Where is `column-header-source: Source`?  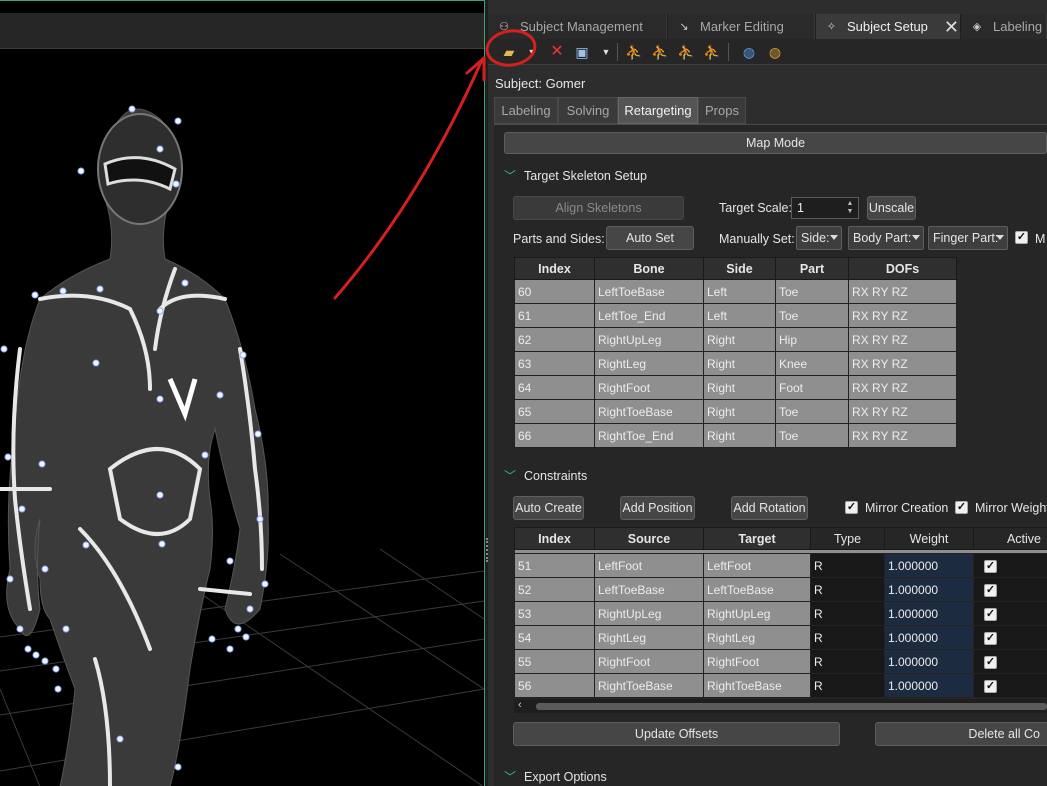
column-header-source: Source is located at coordinates (649, 538).